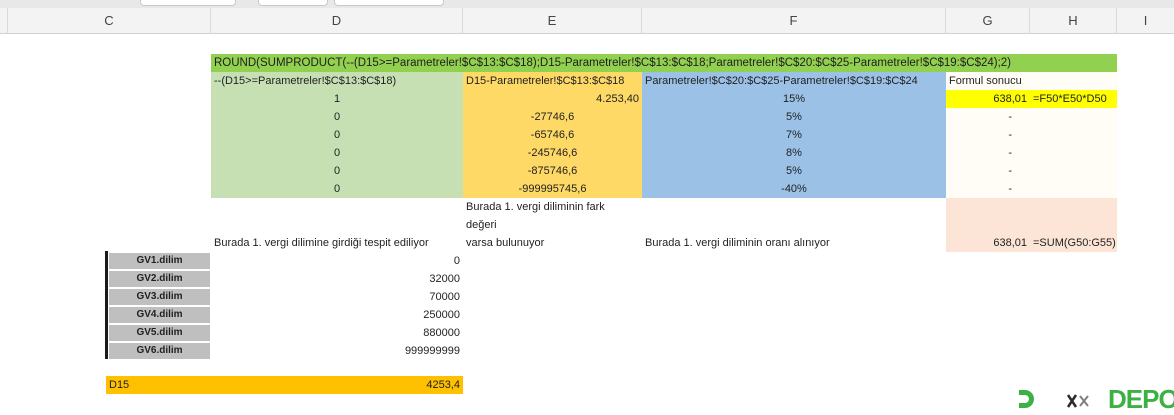 The image size is (1174, 415). I want to click on bracket-value: 250000, so click(337, 315).